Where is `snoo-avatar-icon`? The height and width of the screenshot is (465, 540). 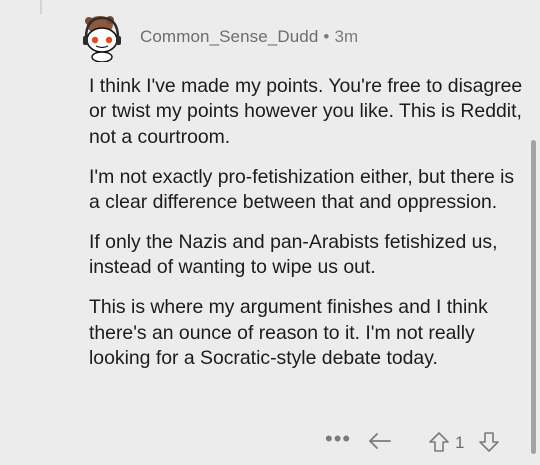
snoo-avatar-icon is located at coordinates (102, 37).